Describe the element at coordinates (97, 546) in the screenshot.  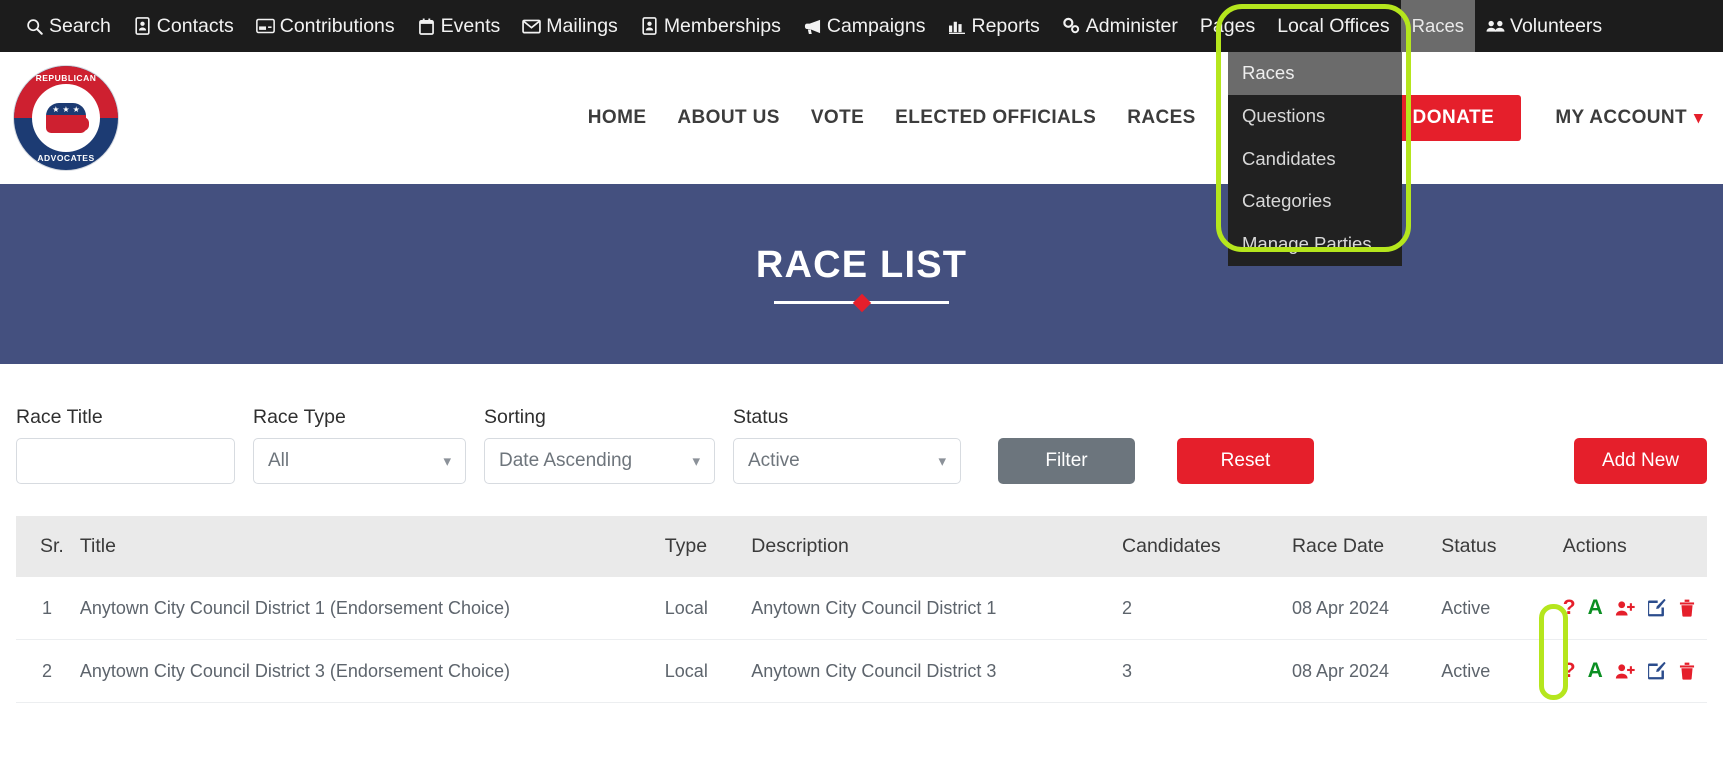
I see `column-header-title: Title` at that location.